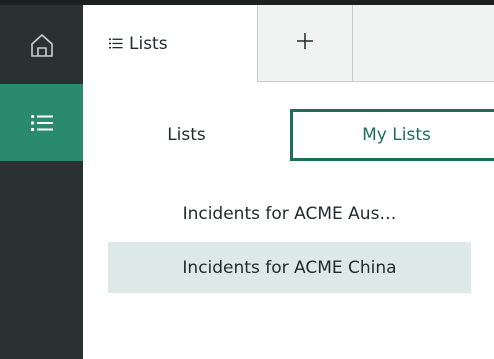  I want to click on plus-icon, so click(305, 43).